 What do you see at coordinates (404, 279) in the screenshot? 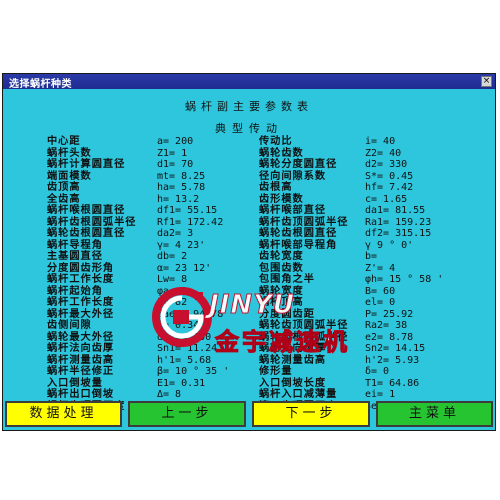
I see `parameter-value: φh= 15 ° 58 '` at bounding box center [404, 279].